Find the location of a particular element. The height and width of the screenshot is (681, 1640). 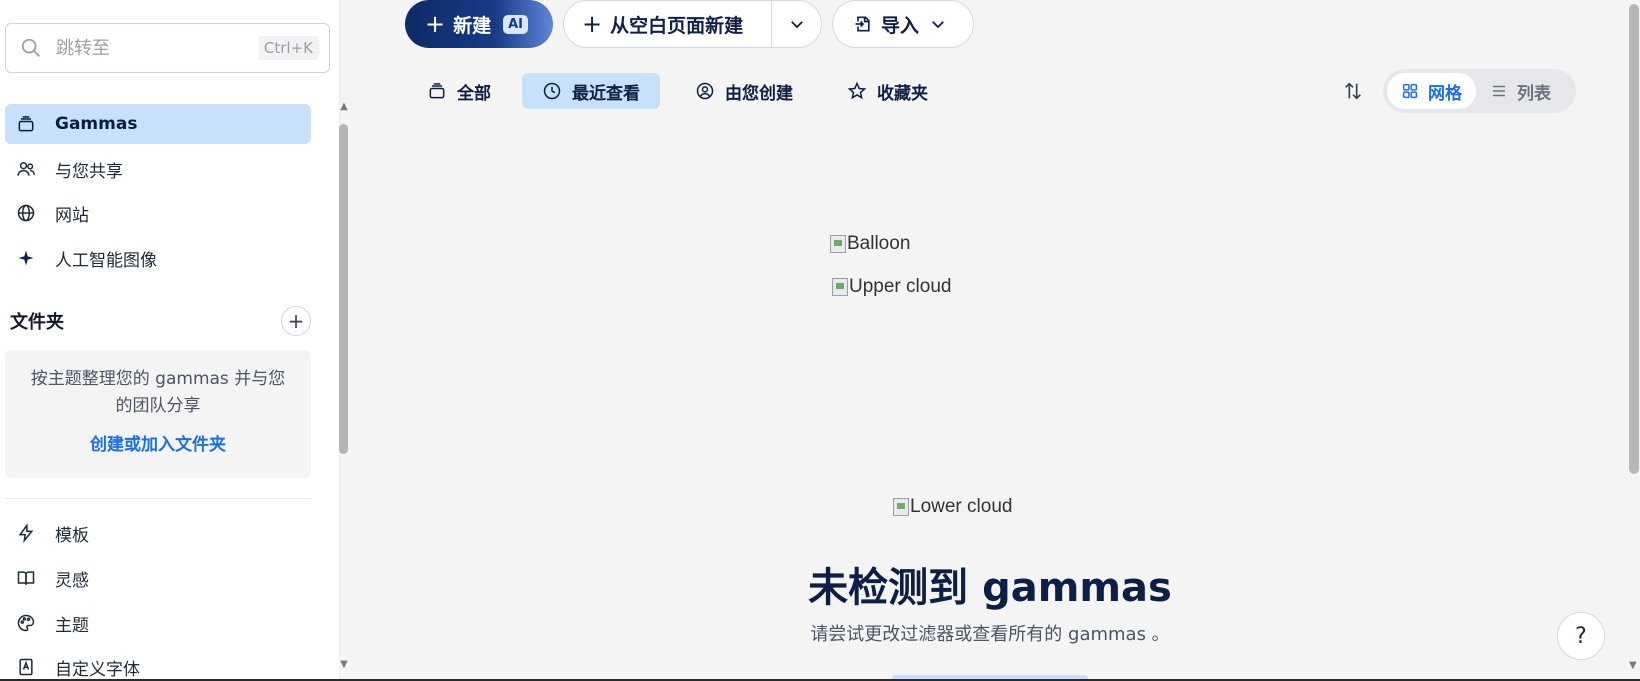

tab-recent: 最近查看 is located at coordinates (591, 91).